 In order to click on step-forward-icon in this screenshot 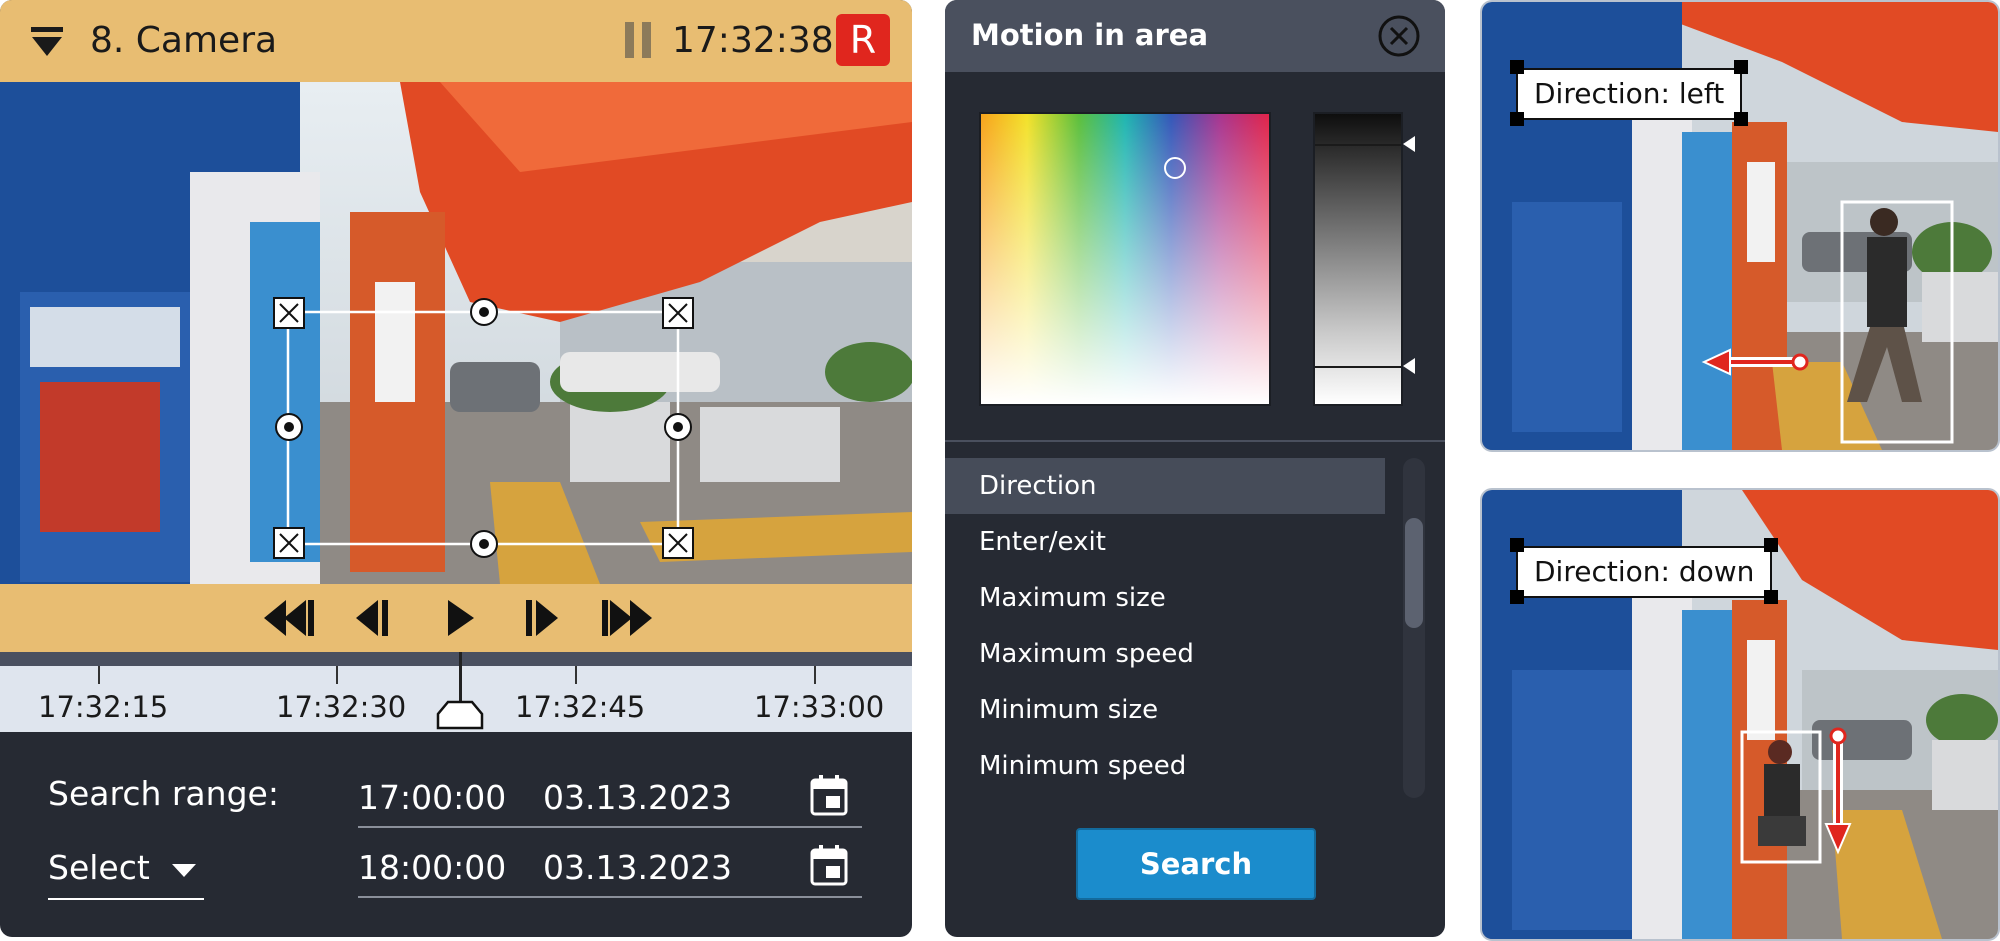, I will do `click(542, 618)`.